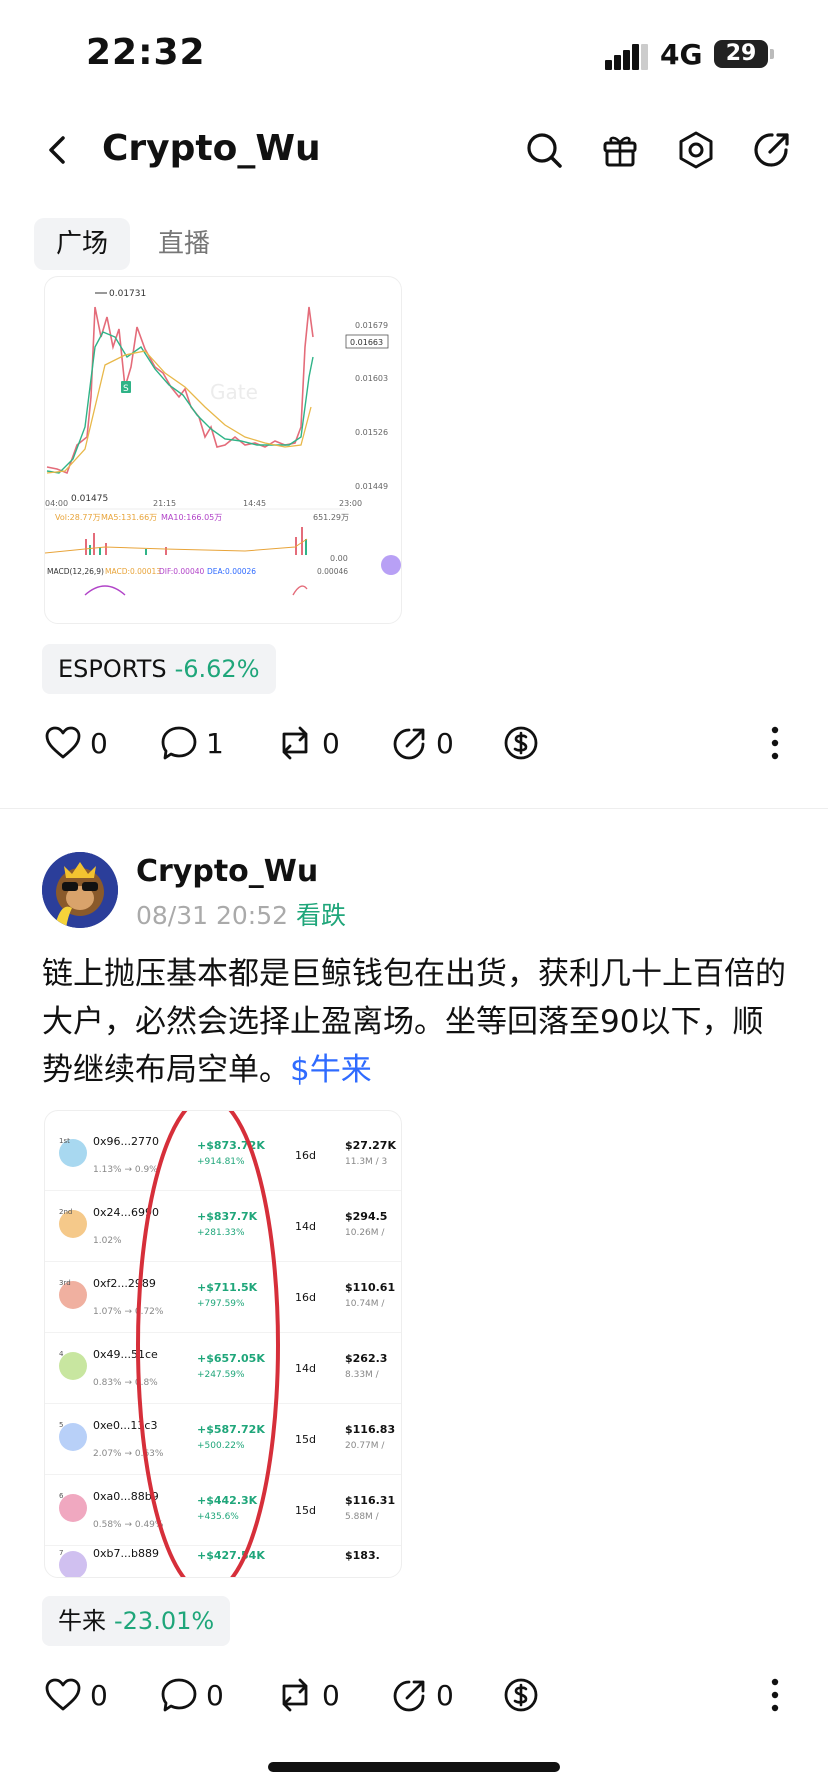 This screenshot has width=828, height=1792. What do you see at coordinates (681, 54) in the screenshot?
I see `network-label: 4G` at bounding box center [681, 54].